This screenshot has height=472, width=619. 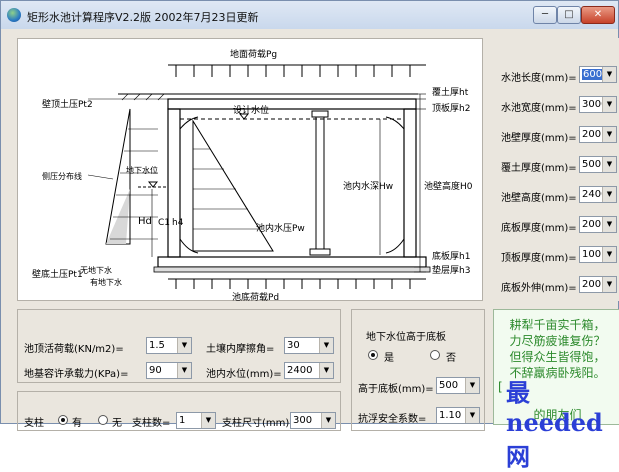 I want to click on groundwater-title: 地下水位高于底板, so click(x=406, y=337).